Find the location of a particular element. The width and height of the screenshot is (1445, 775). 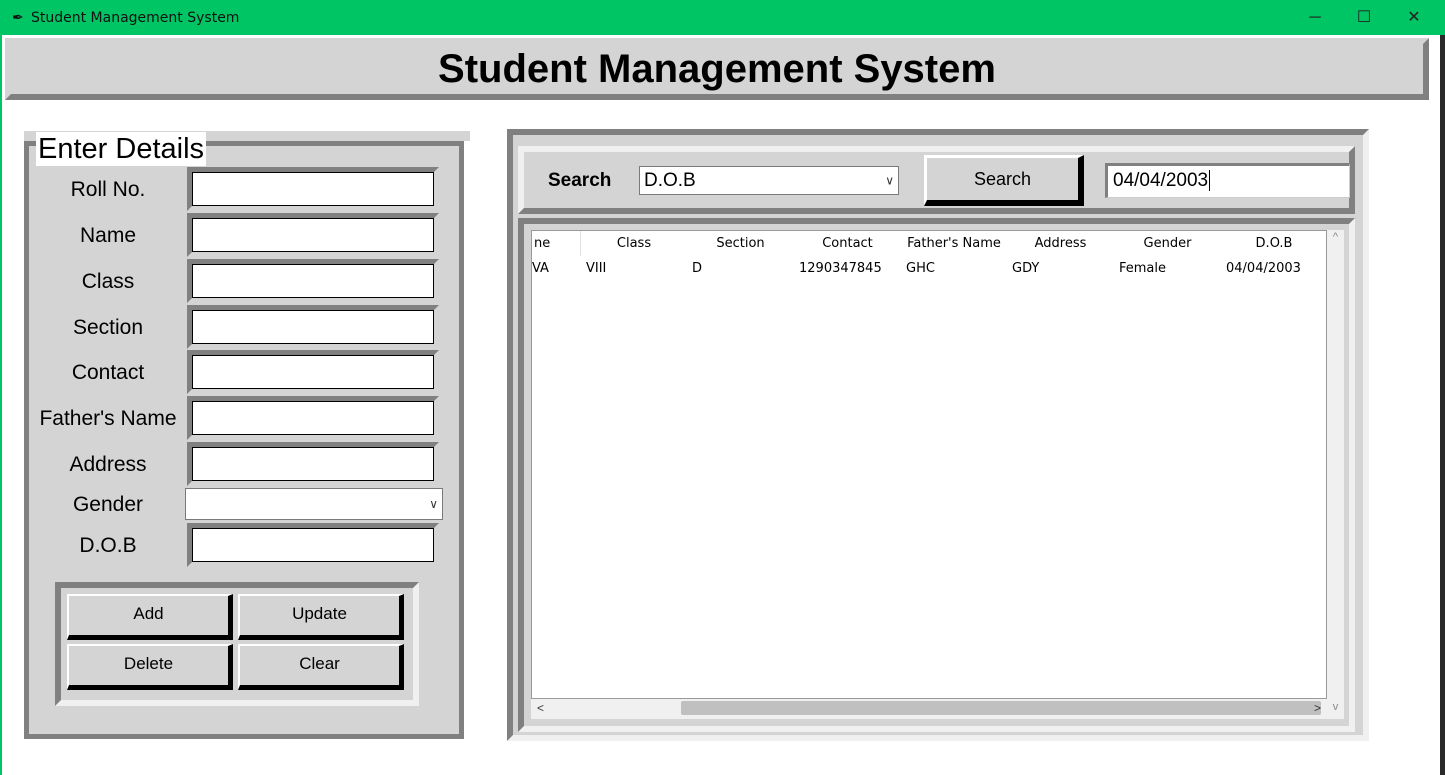

name-field is located at coordinates (313, 235).